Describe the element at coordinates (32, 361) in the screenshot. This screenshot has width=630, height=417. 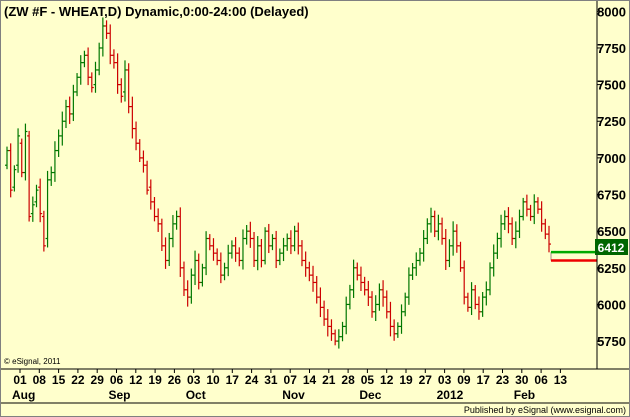
I see `copyright-text: © eSignal, 2011` at that location.